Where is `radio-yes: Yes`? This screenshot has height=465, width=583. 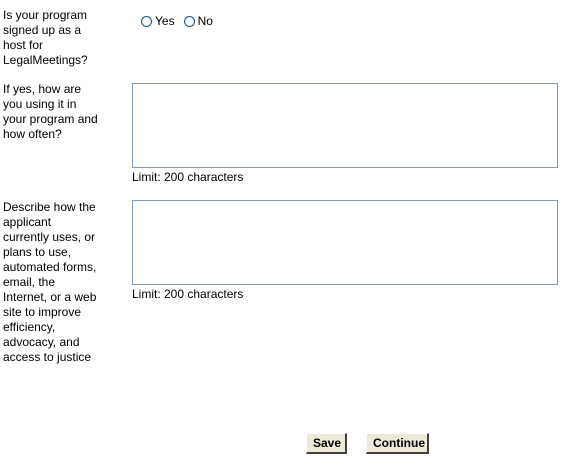
radio-yes: Yes is located at coordinates (158, 21).